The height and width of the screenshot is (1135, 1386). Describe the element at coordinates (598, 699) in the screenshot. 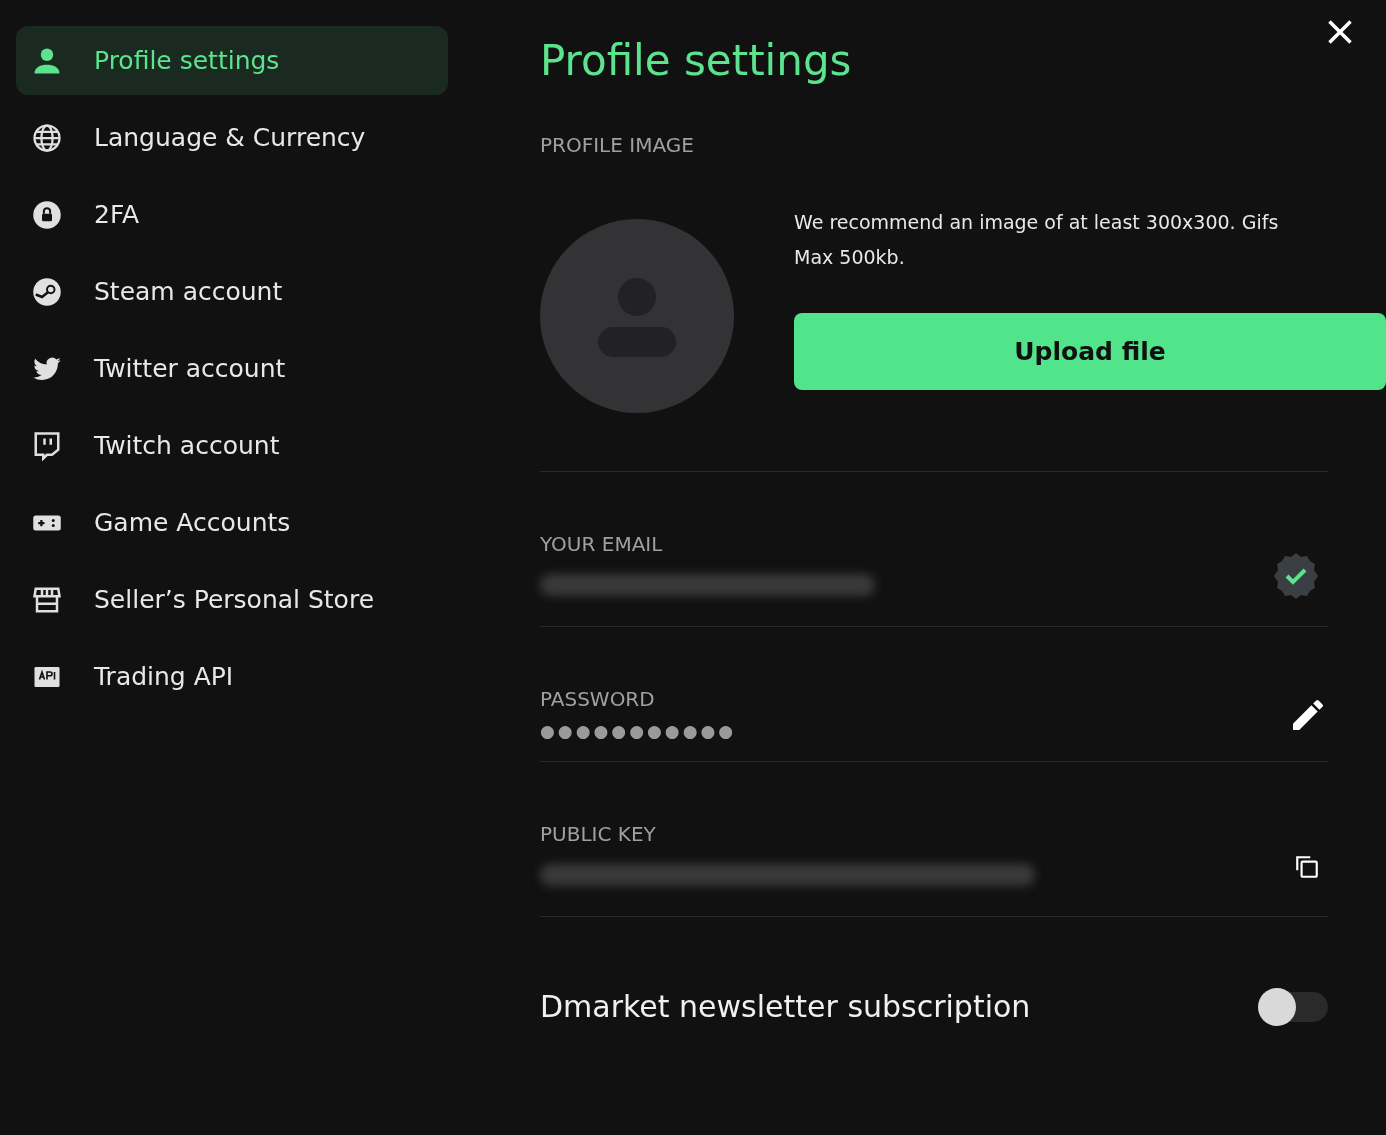

I see `field-label: PASSWORD` at that location.